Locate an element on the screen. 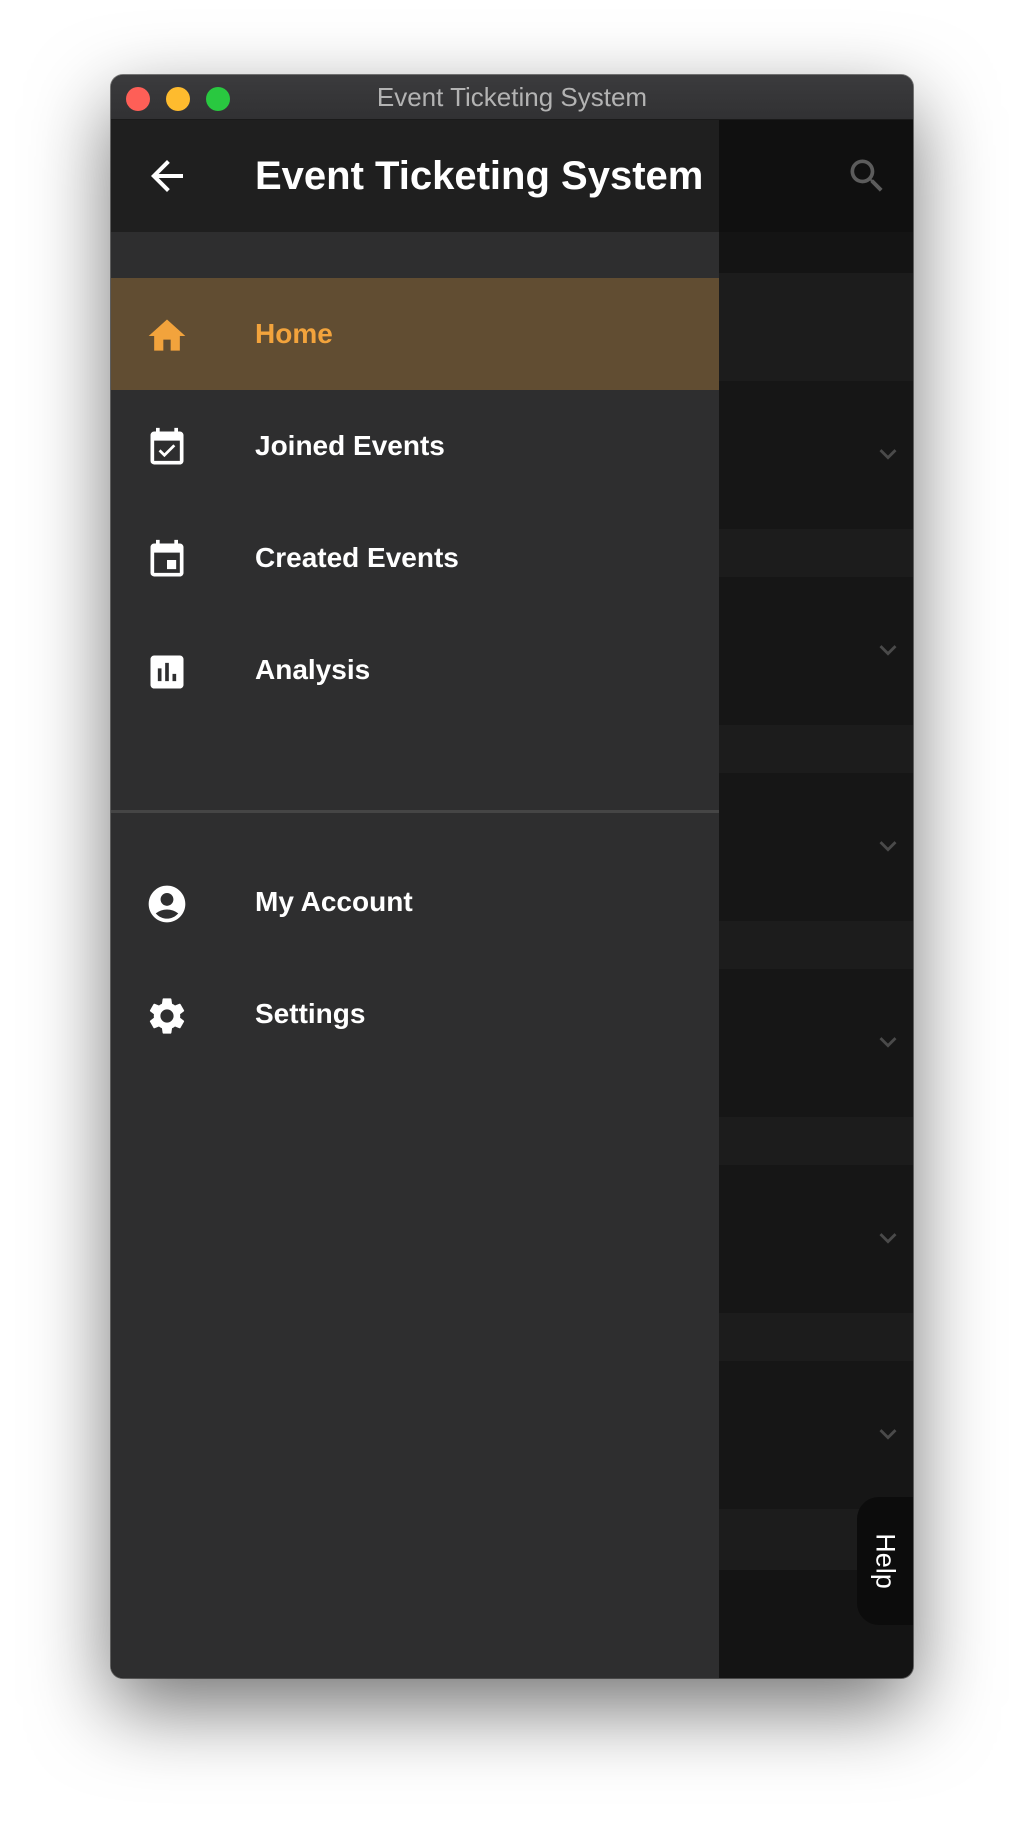 This screenshot has width=1024, height=1824. nav-item-created-events: Created Events is located at coordinates (415, 558).